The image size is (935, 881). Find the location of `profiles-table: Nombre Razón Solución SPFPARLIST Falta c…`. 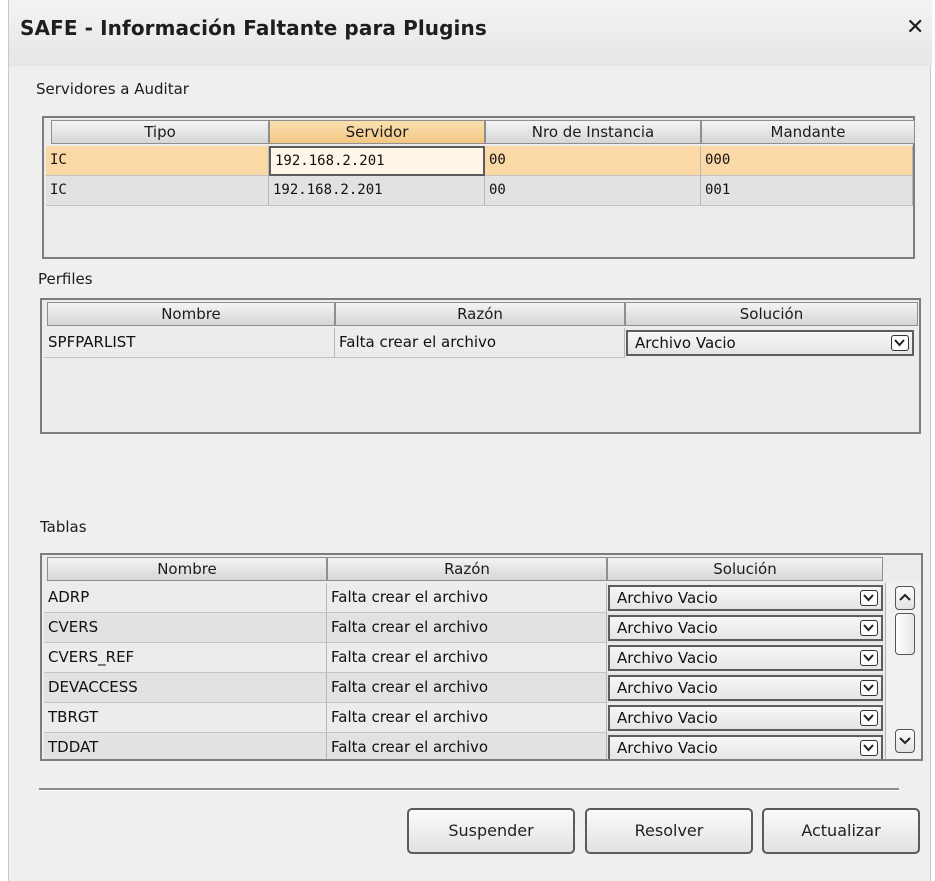

profiles-table: Nombre Razón Solución SPFPARLIST Falta c… is located at coordinates (480, 366).